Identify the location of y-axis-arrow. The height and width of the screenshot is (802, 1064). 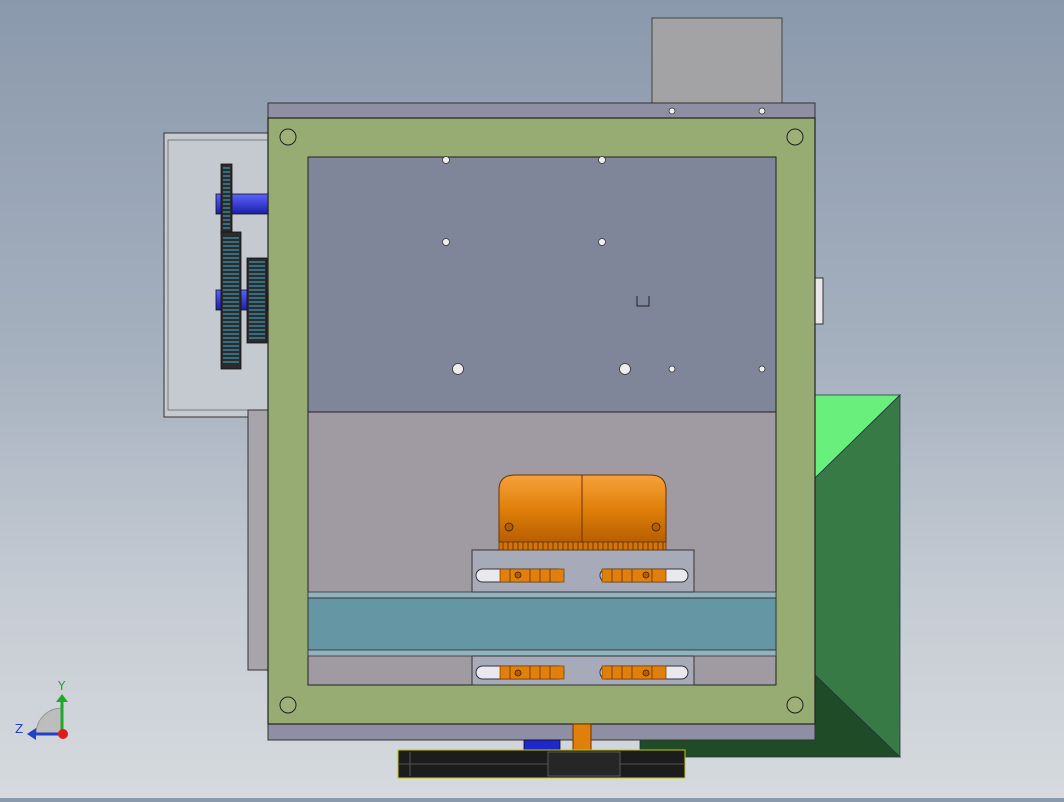
(62, 698).